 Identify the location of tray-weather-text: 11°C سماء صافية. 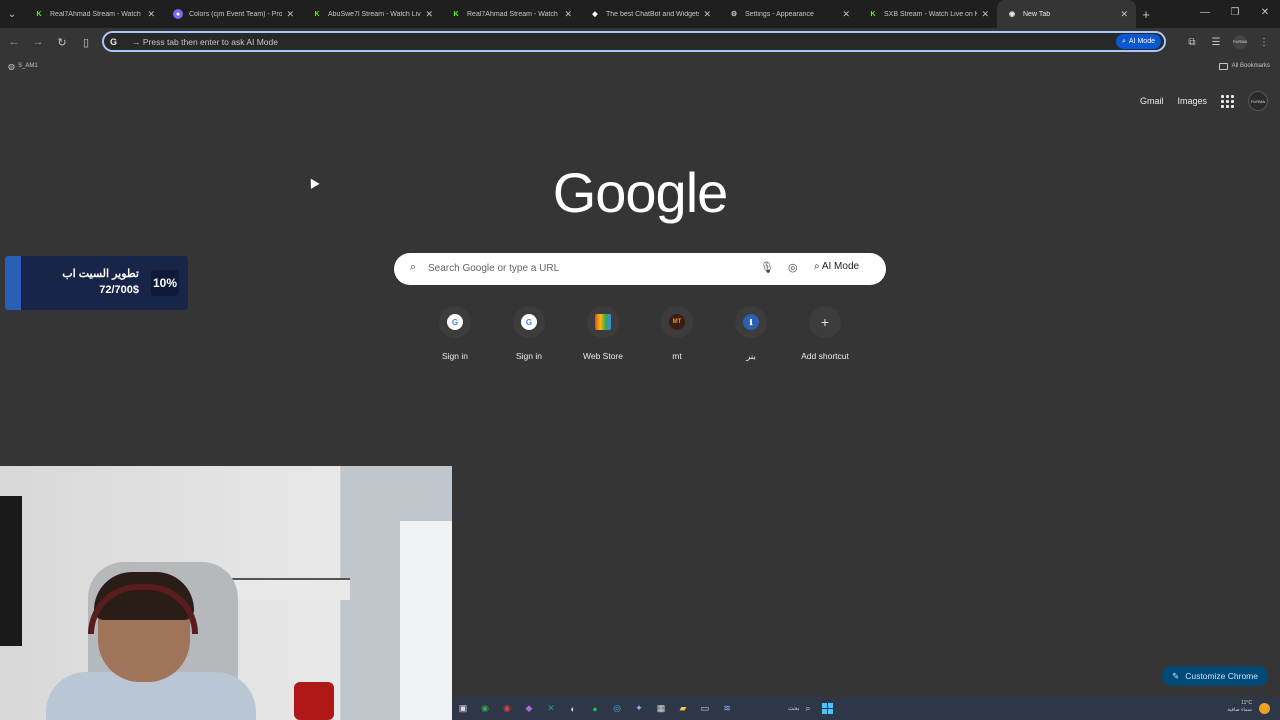
(1239, 707).